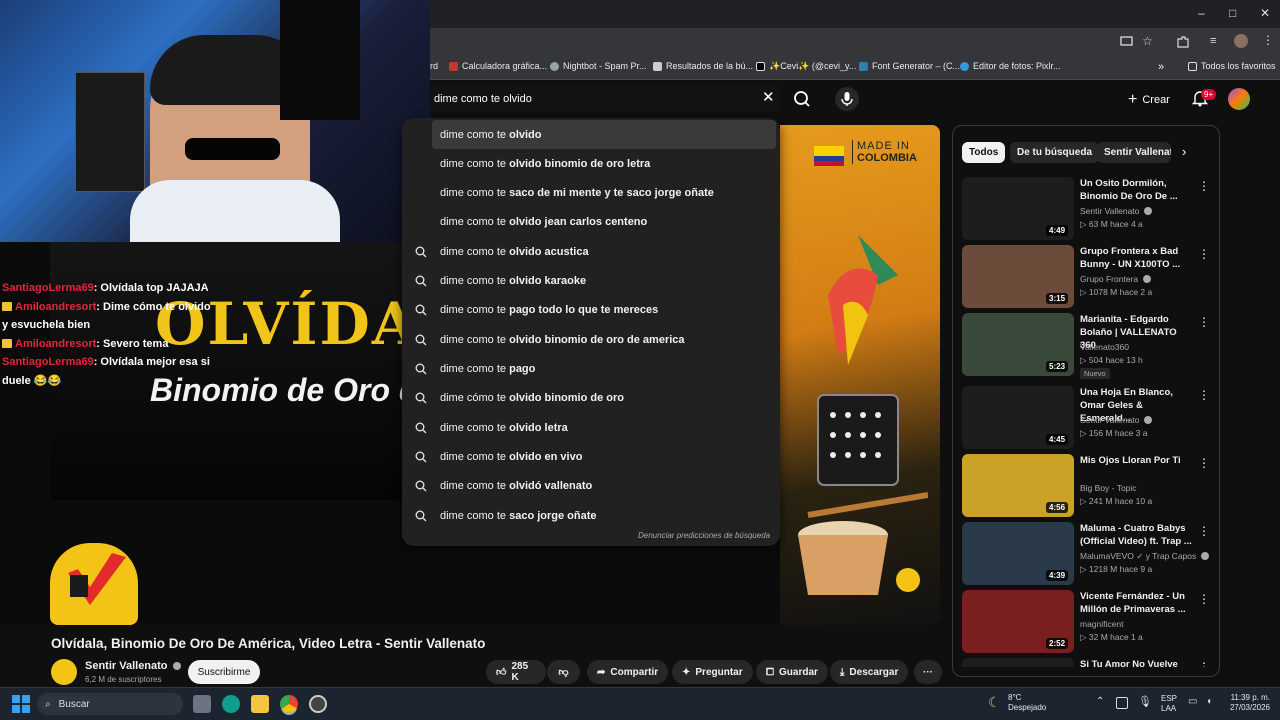 This screenshot has height=720, width=1280. What do you see at coordinates (1209, 701) in the screenshot?
I see `volume-icon: ◖` at bounding box center [1209, 701].